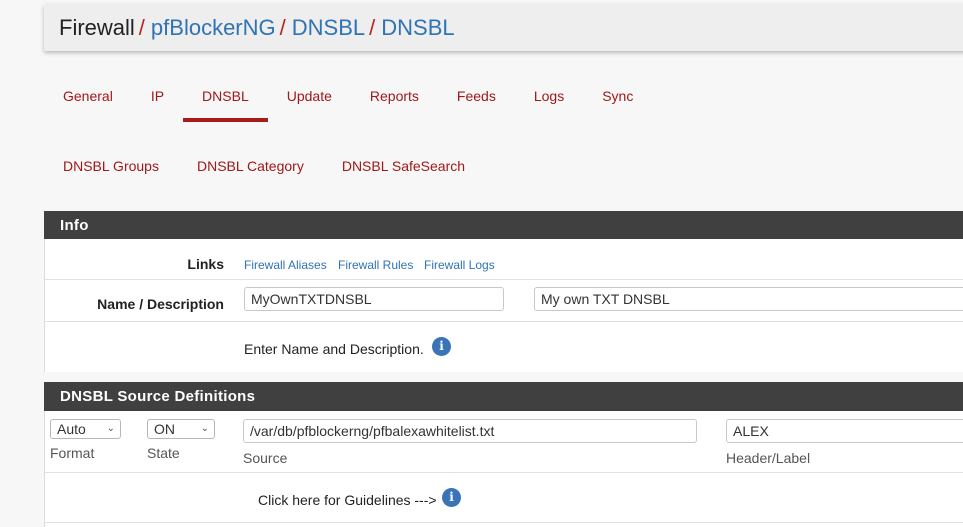  What do you see at coordinates (476, 97) in the screenshot?
I see `tab-feeds: Feeds` at bounding box center [476, 97].